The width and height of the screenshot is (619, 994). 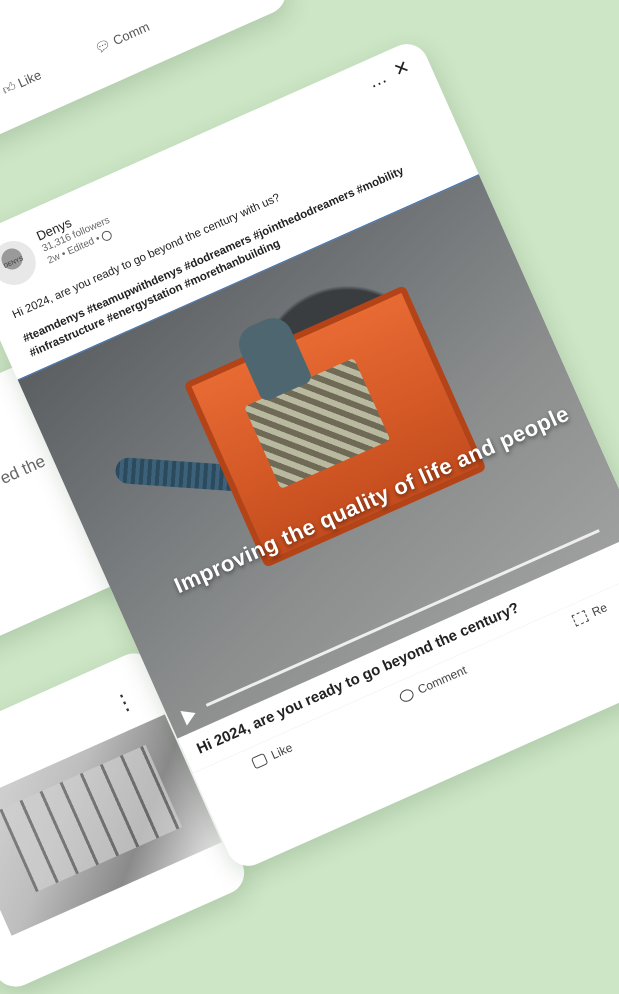 I want to click on repost-button: Re, so click(x=590, y=613).